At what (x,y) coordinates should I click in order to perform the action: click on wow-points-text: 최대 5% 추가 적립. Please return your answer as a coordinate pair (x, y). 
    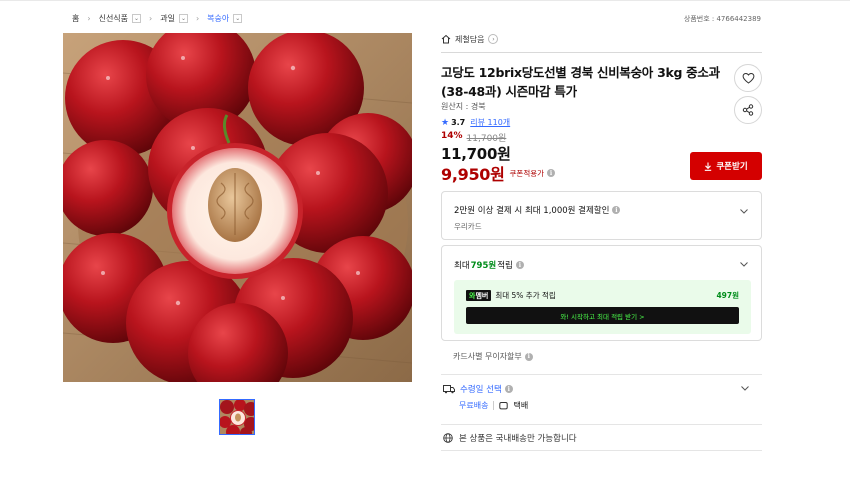
    Looking at the image, I should click on (525, 295).